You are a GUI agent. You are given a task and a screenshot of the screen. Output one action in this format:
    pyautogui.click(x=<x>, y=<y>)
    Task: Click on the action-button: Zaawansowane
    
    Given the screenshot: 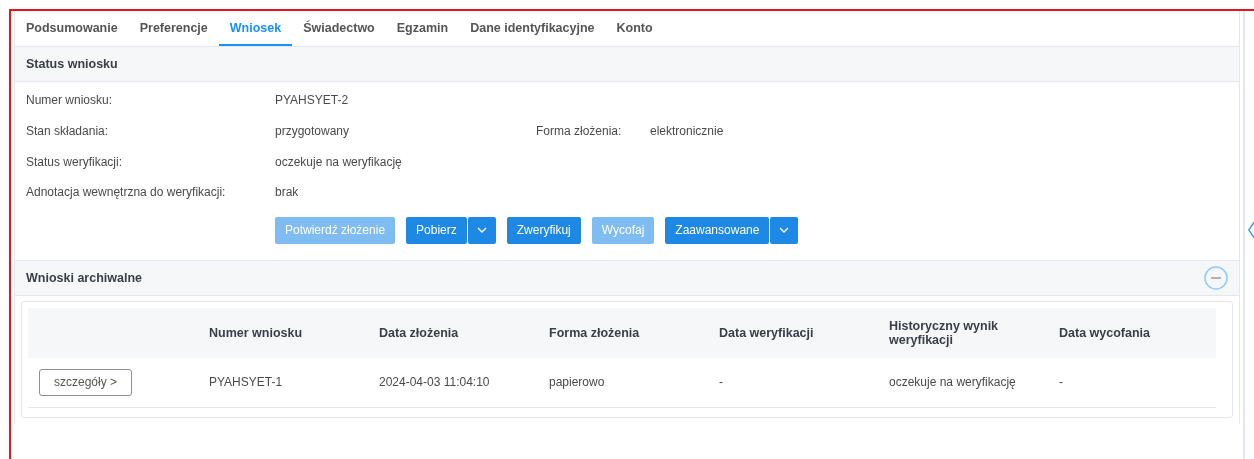 What is the action you would take?
    pyautogui.click(x=717, y=230)
    